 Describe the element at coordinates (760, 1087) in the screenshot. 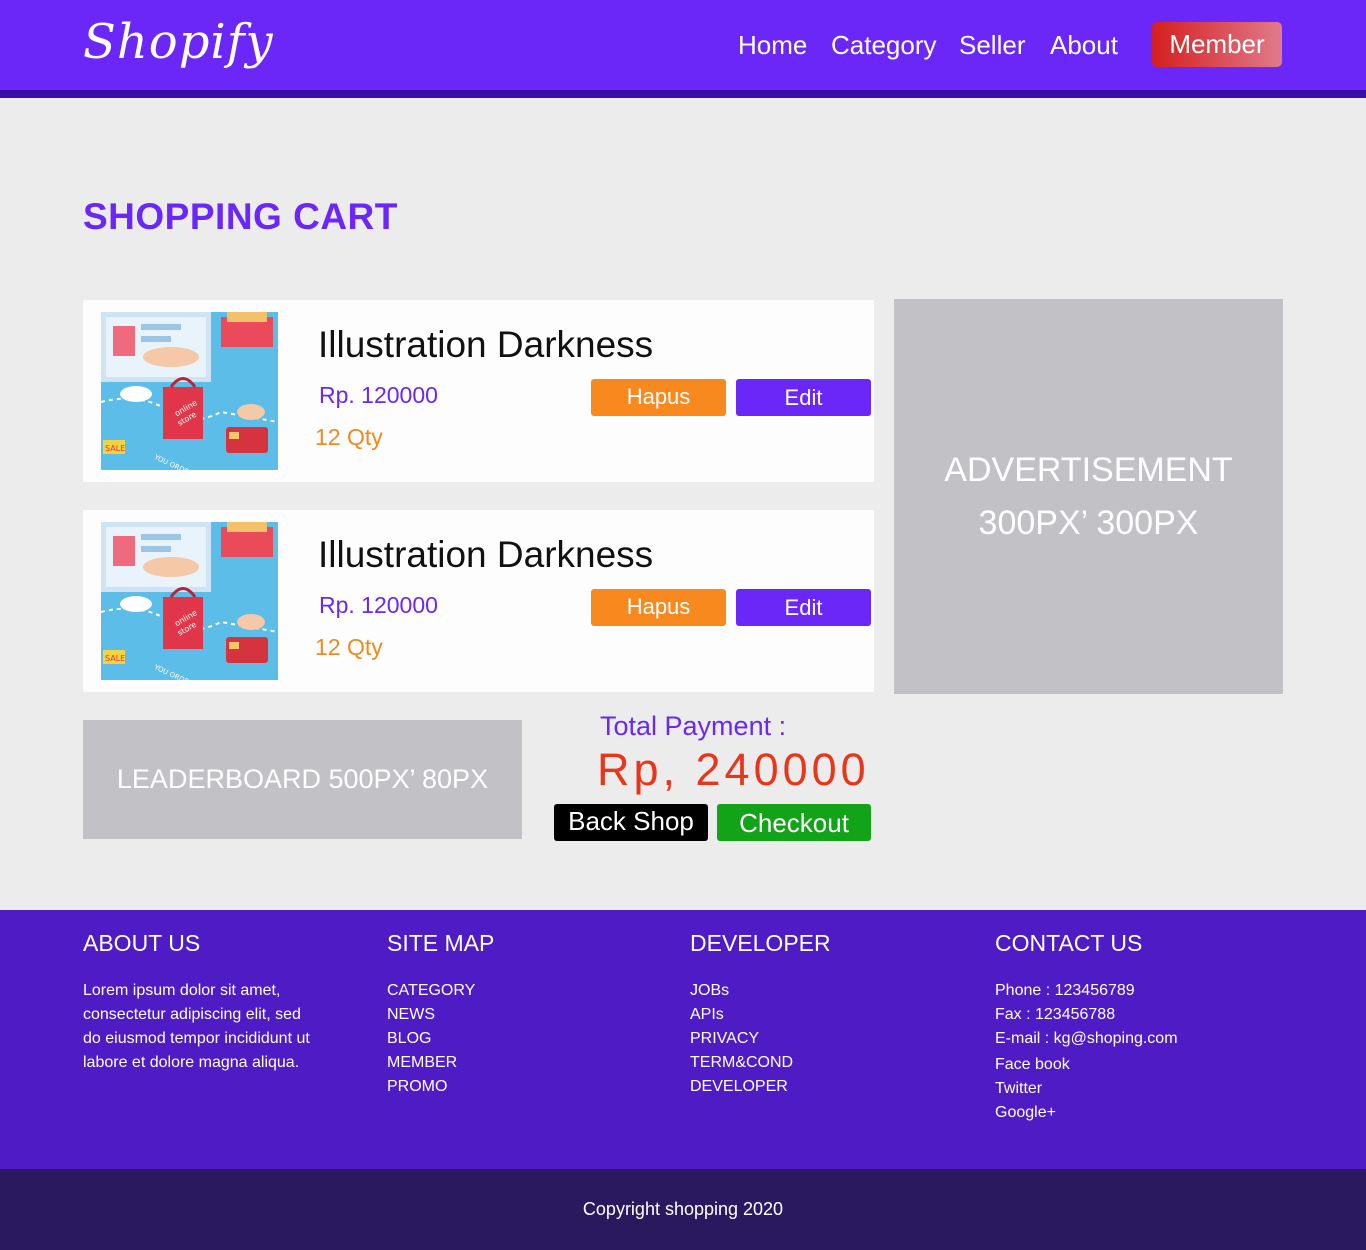

I see `footer-link-developer: DEVELOPER` at that location.